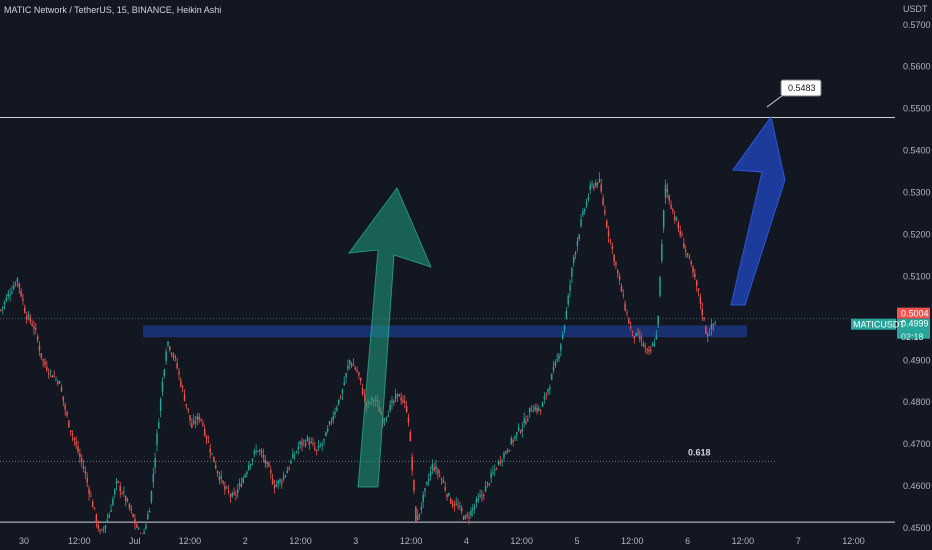 This screenshot has height=550, width=932. What do you see at coordinates (917, 109) in the screenshot?
I see `y-tick-label: 0.5500` at bounding box center [917, 109].